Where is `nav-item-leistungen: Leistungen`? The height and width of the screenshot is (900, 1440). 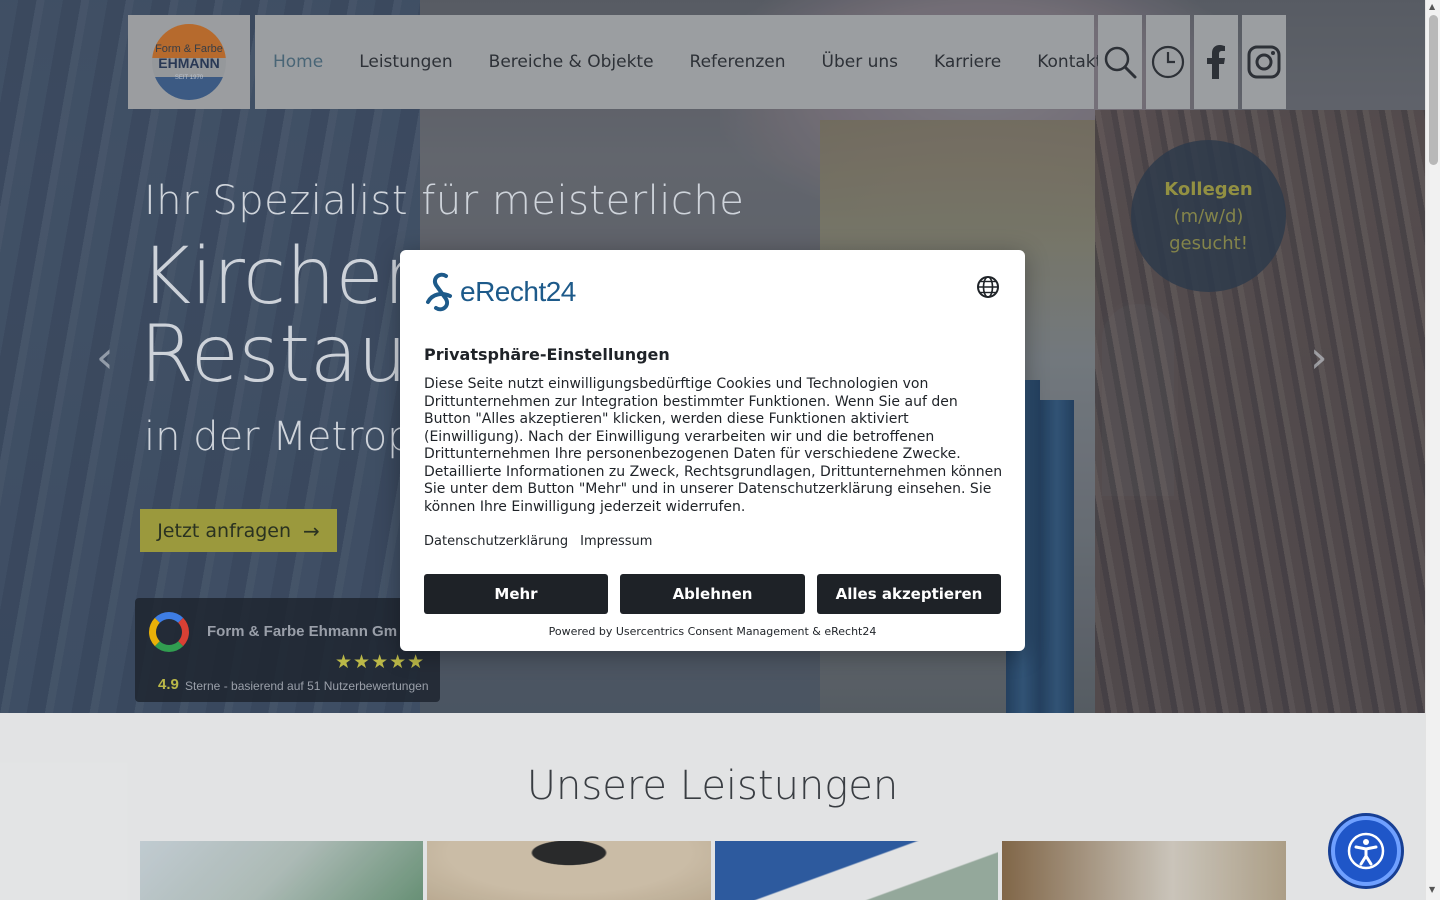
nav-item-leistungen: Leistungen is located at coordinates (405, 62).